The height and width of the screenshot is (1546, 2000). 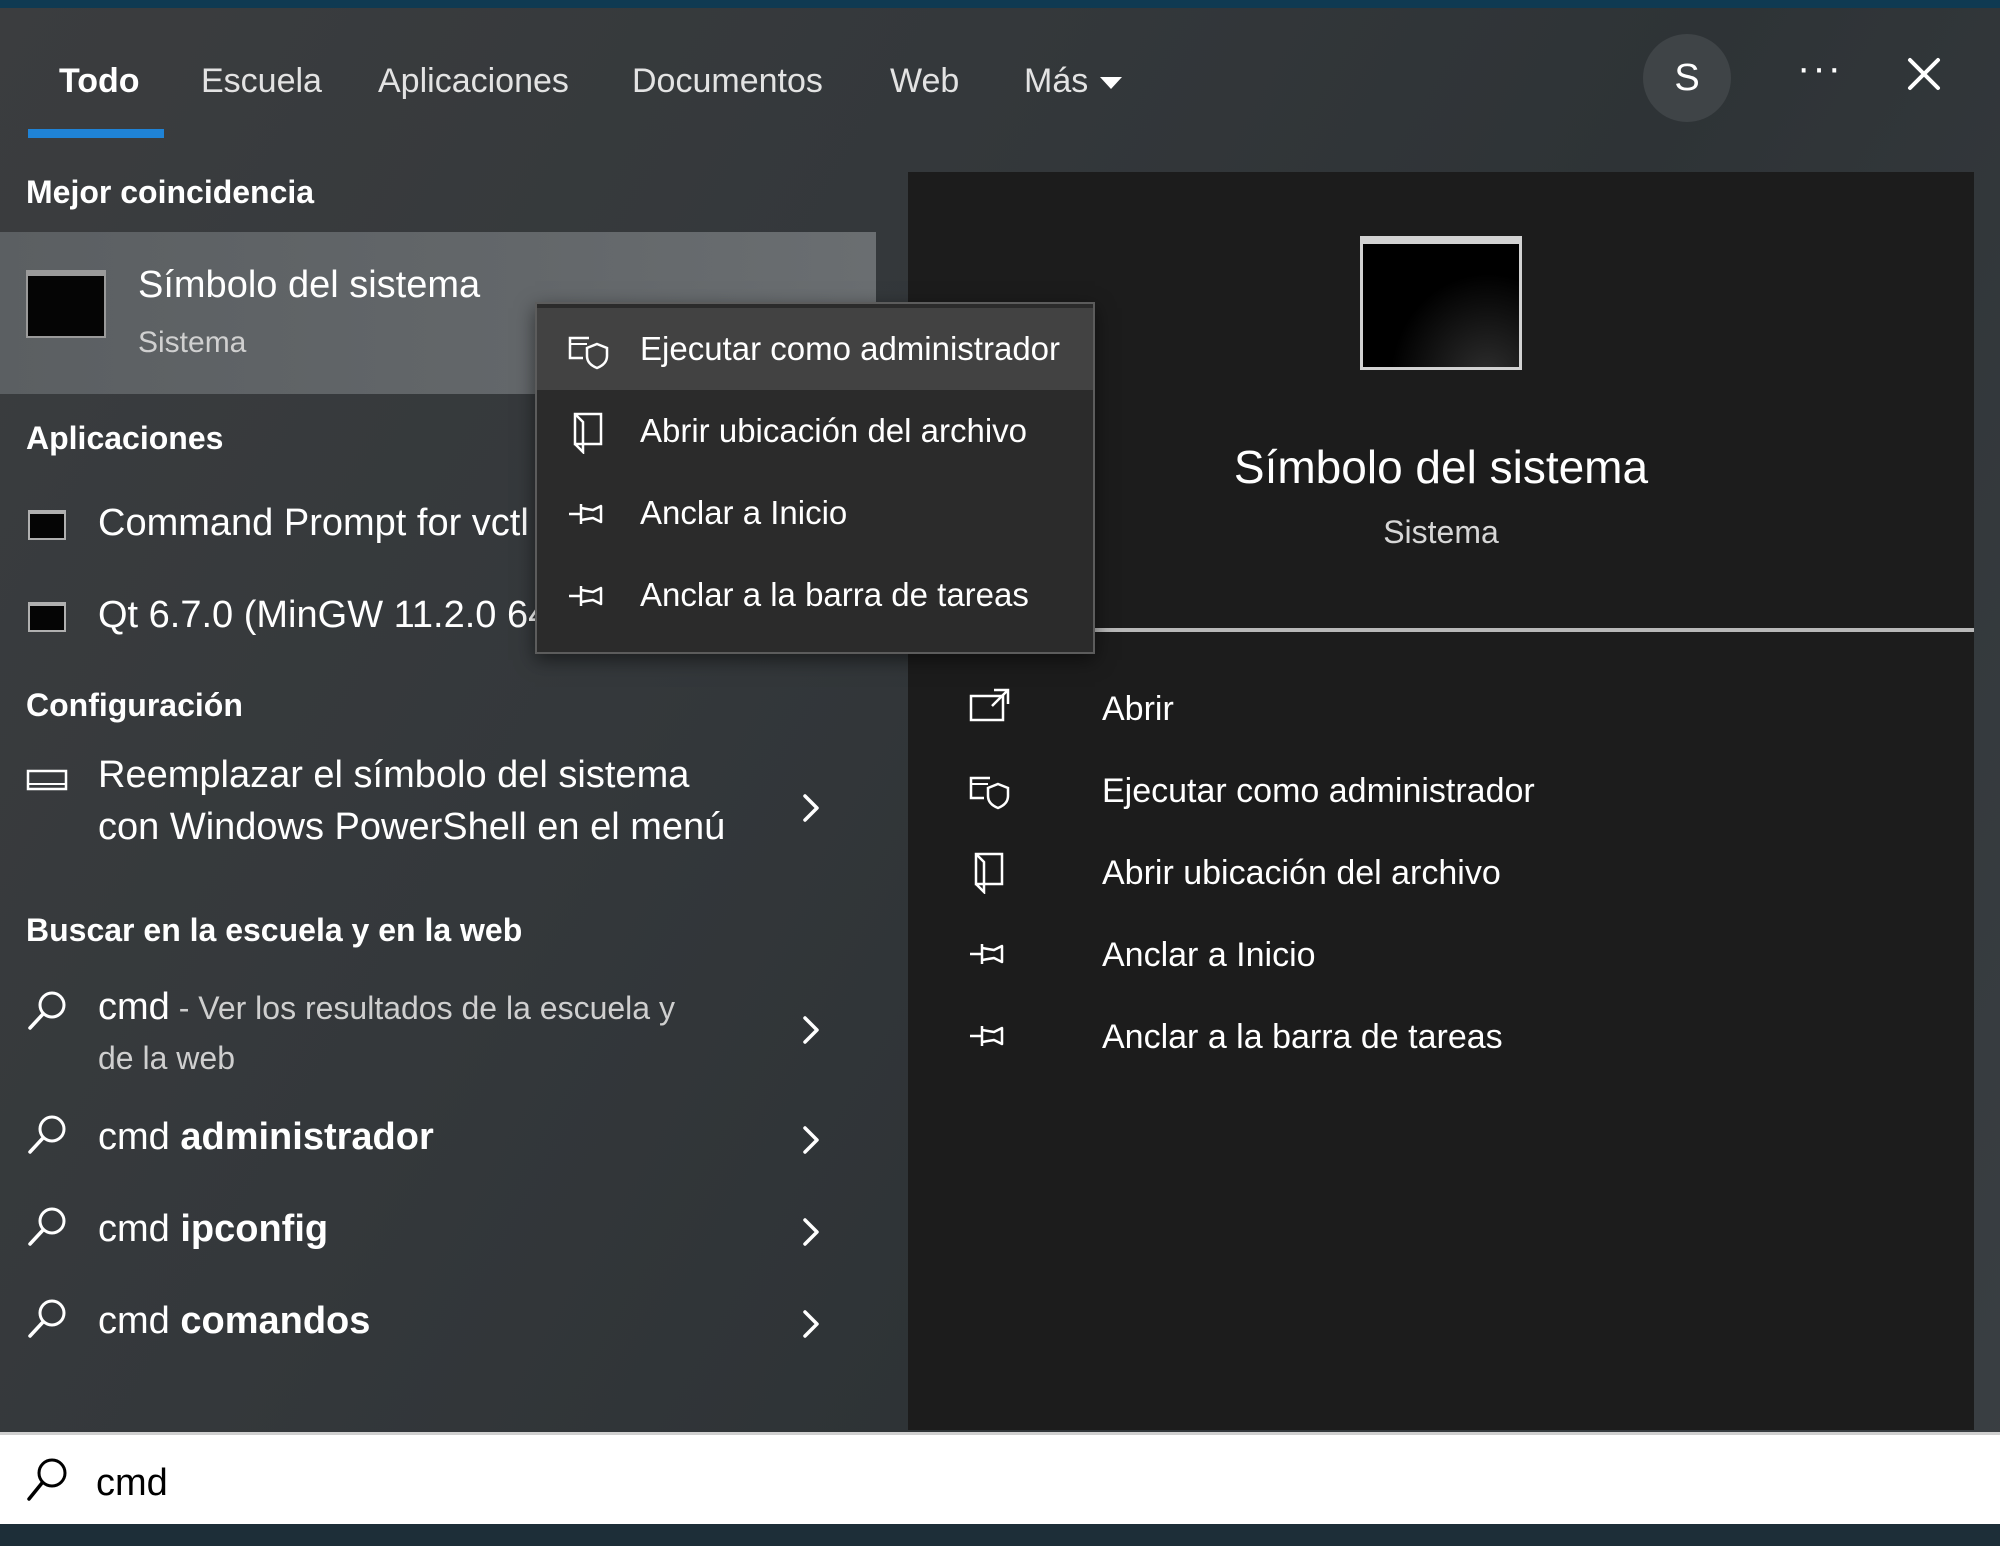 What do you see at coordinates (99, 81) in the screenshot?
I see `tab-todo: Todo` at bounding box center [99, 81].